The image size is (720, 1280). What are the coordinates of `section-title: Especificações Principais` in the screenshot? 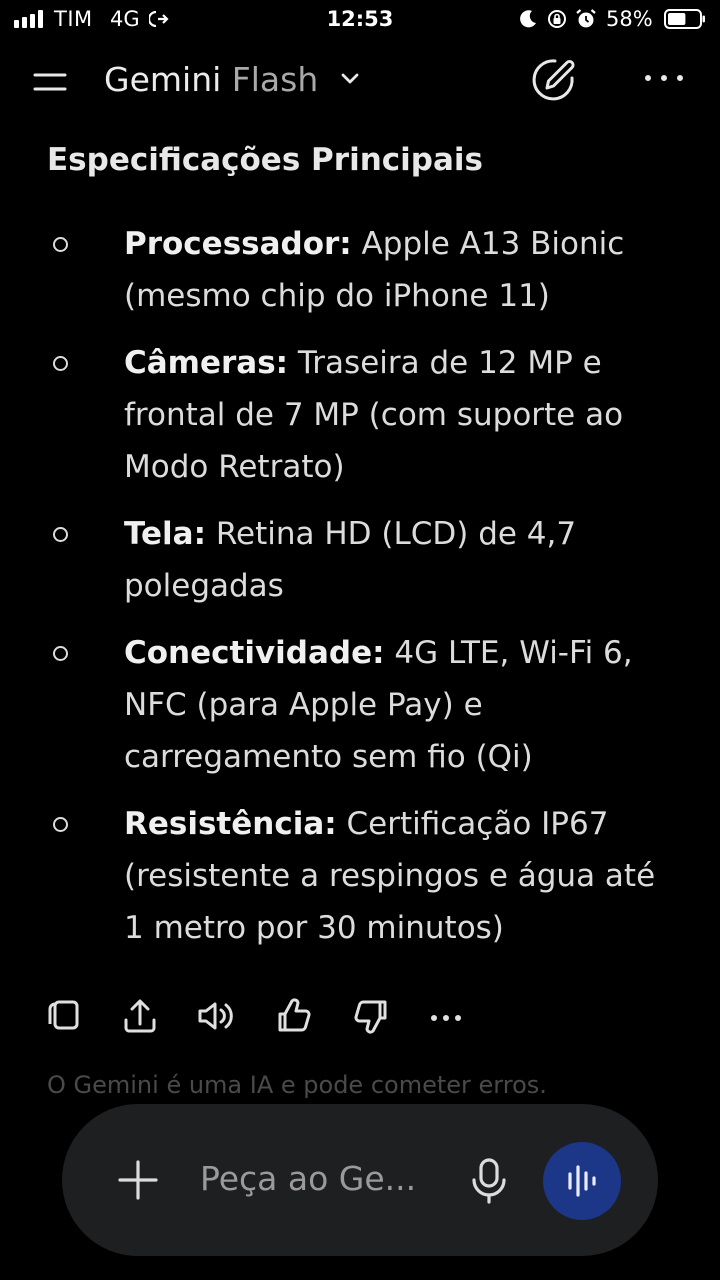 It's located at (265, 160).